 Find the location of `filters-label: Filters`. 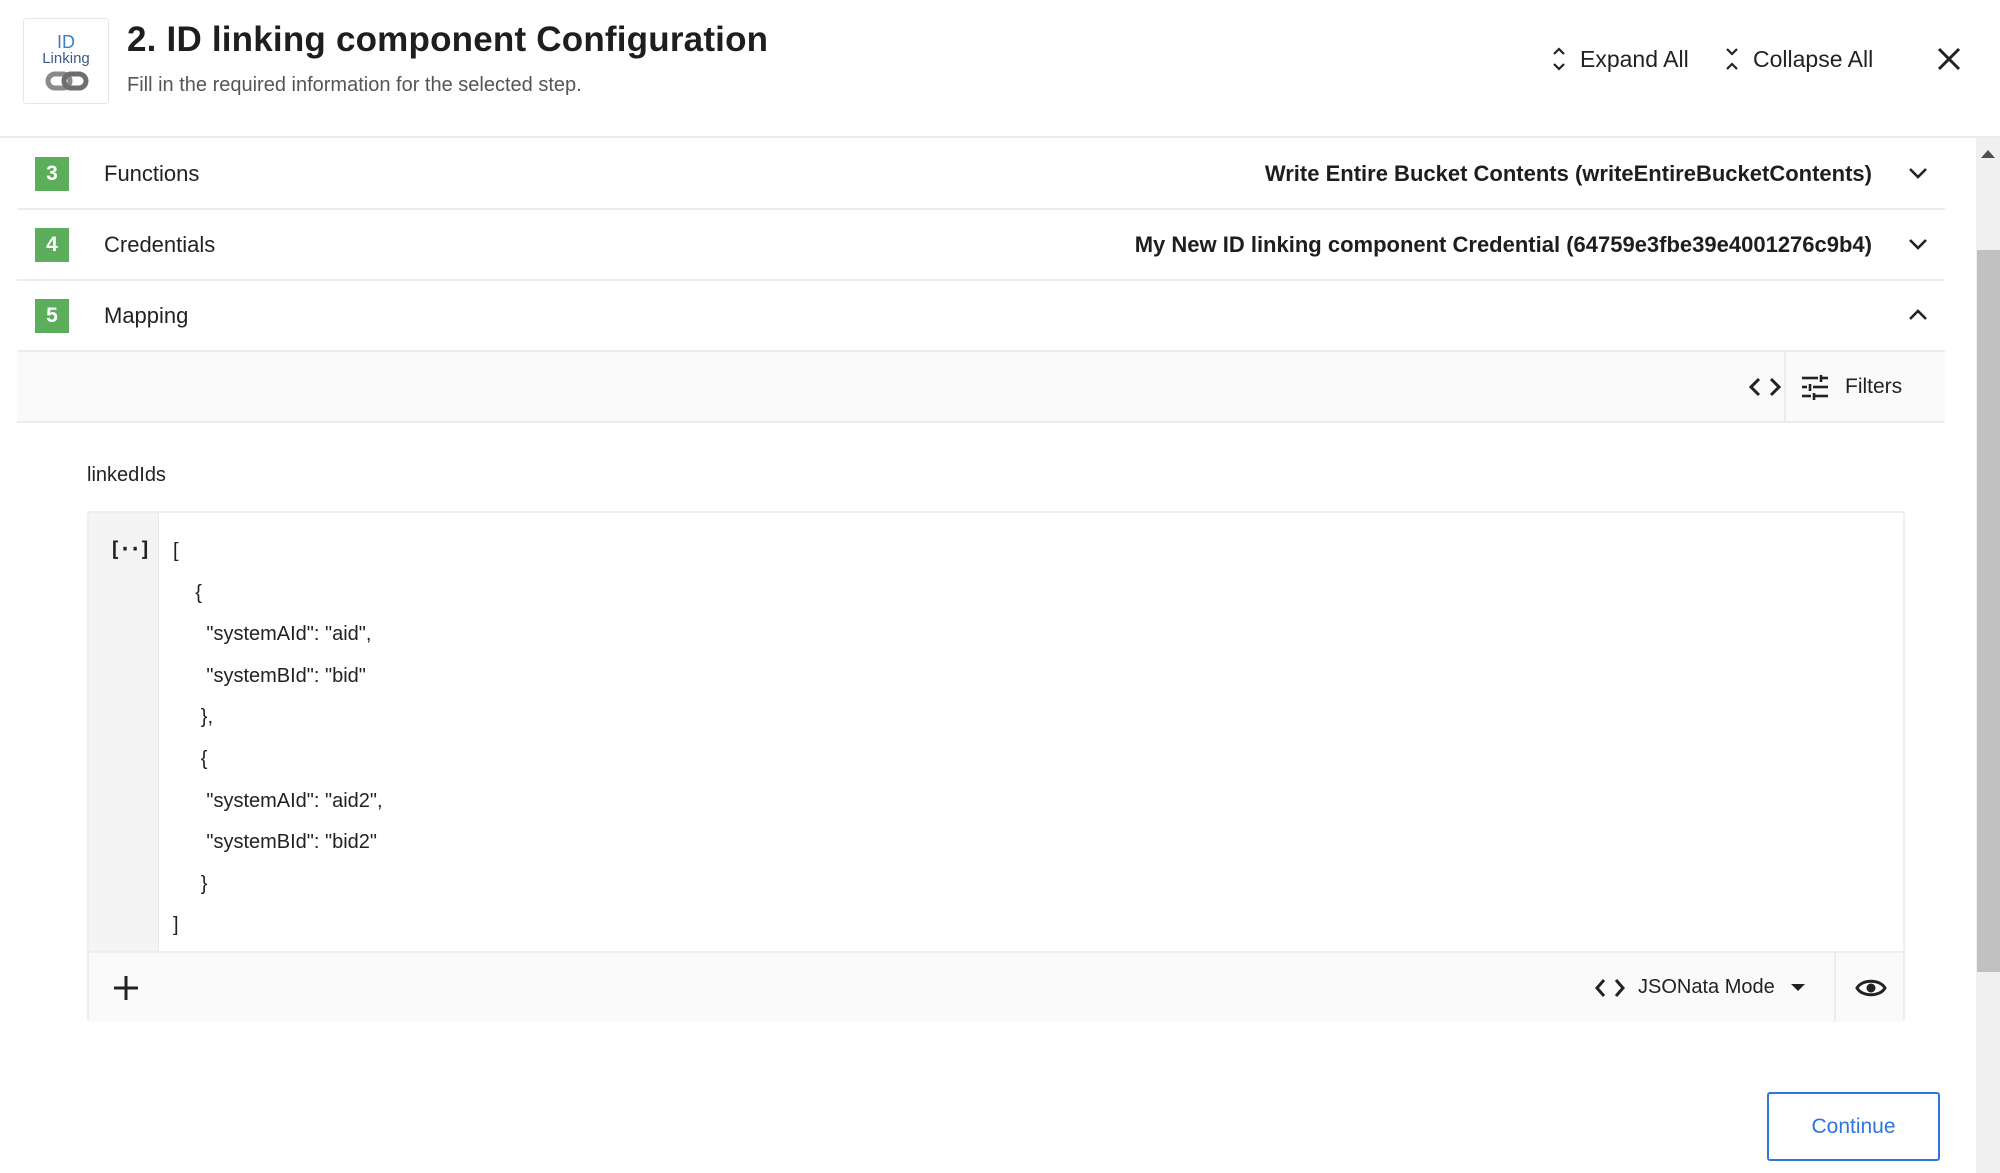

filters-label: Filters is located at coordinates (1874, 386).